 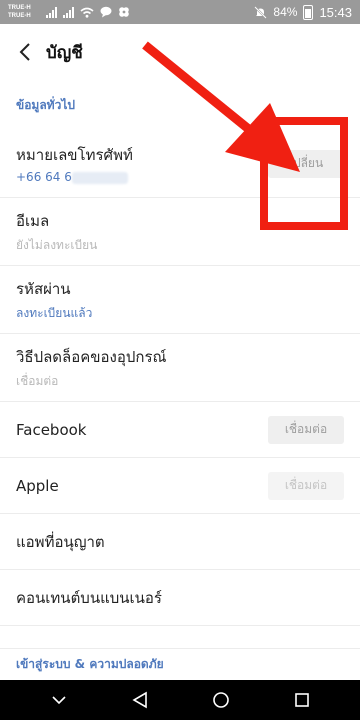 I want to click on clock: 15:43, so click(x=335, y=12).